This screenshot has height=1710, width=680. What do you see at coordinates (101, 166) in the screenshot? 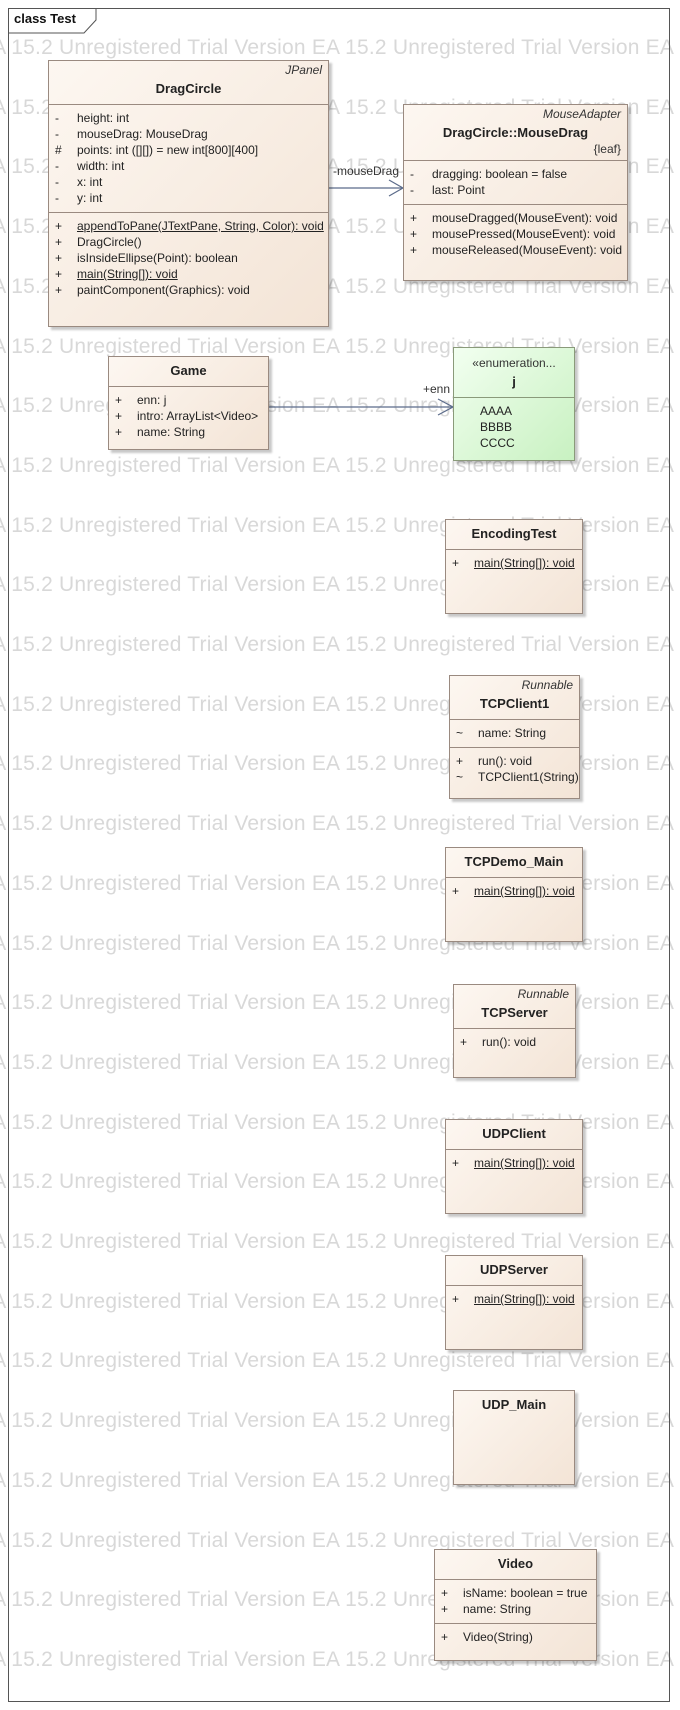
I see `attribute-text: width: int` at bounding box center [101, 166].